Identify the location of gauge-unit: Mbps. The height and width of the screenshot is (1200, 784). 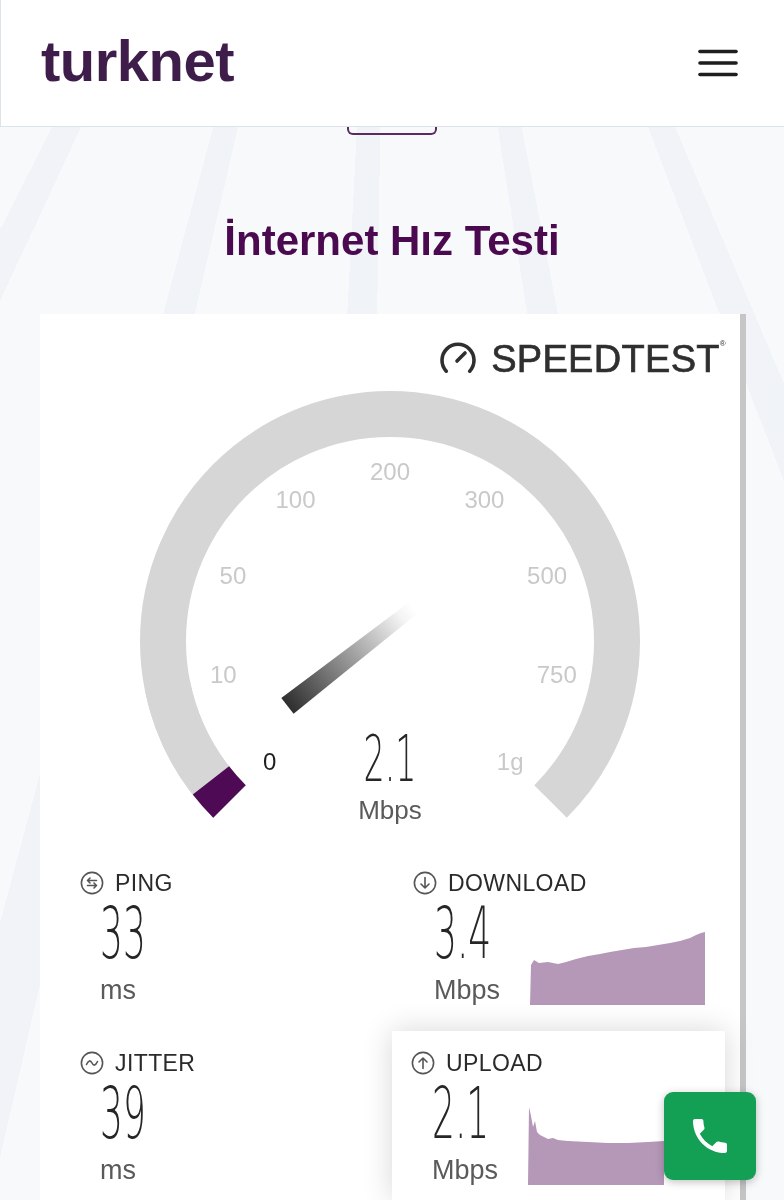
(390, 810).